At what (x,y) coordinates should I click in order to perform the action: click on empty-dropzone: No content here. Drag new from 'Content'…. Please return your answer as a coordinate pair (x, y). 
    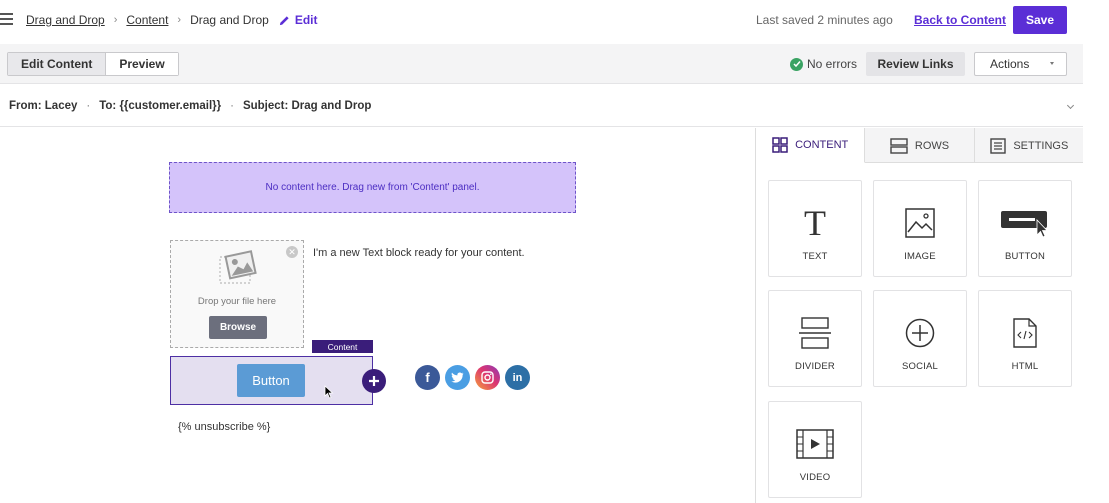
    Looking at the image, I should click on (372, 187).